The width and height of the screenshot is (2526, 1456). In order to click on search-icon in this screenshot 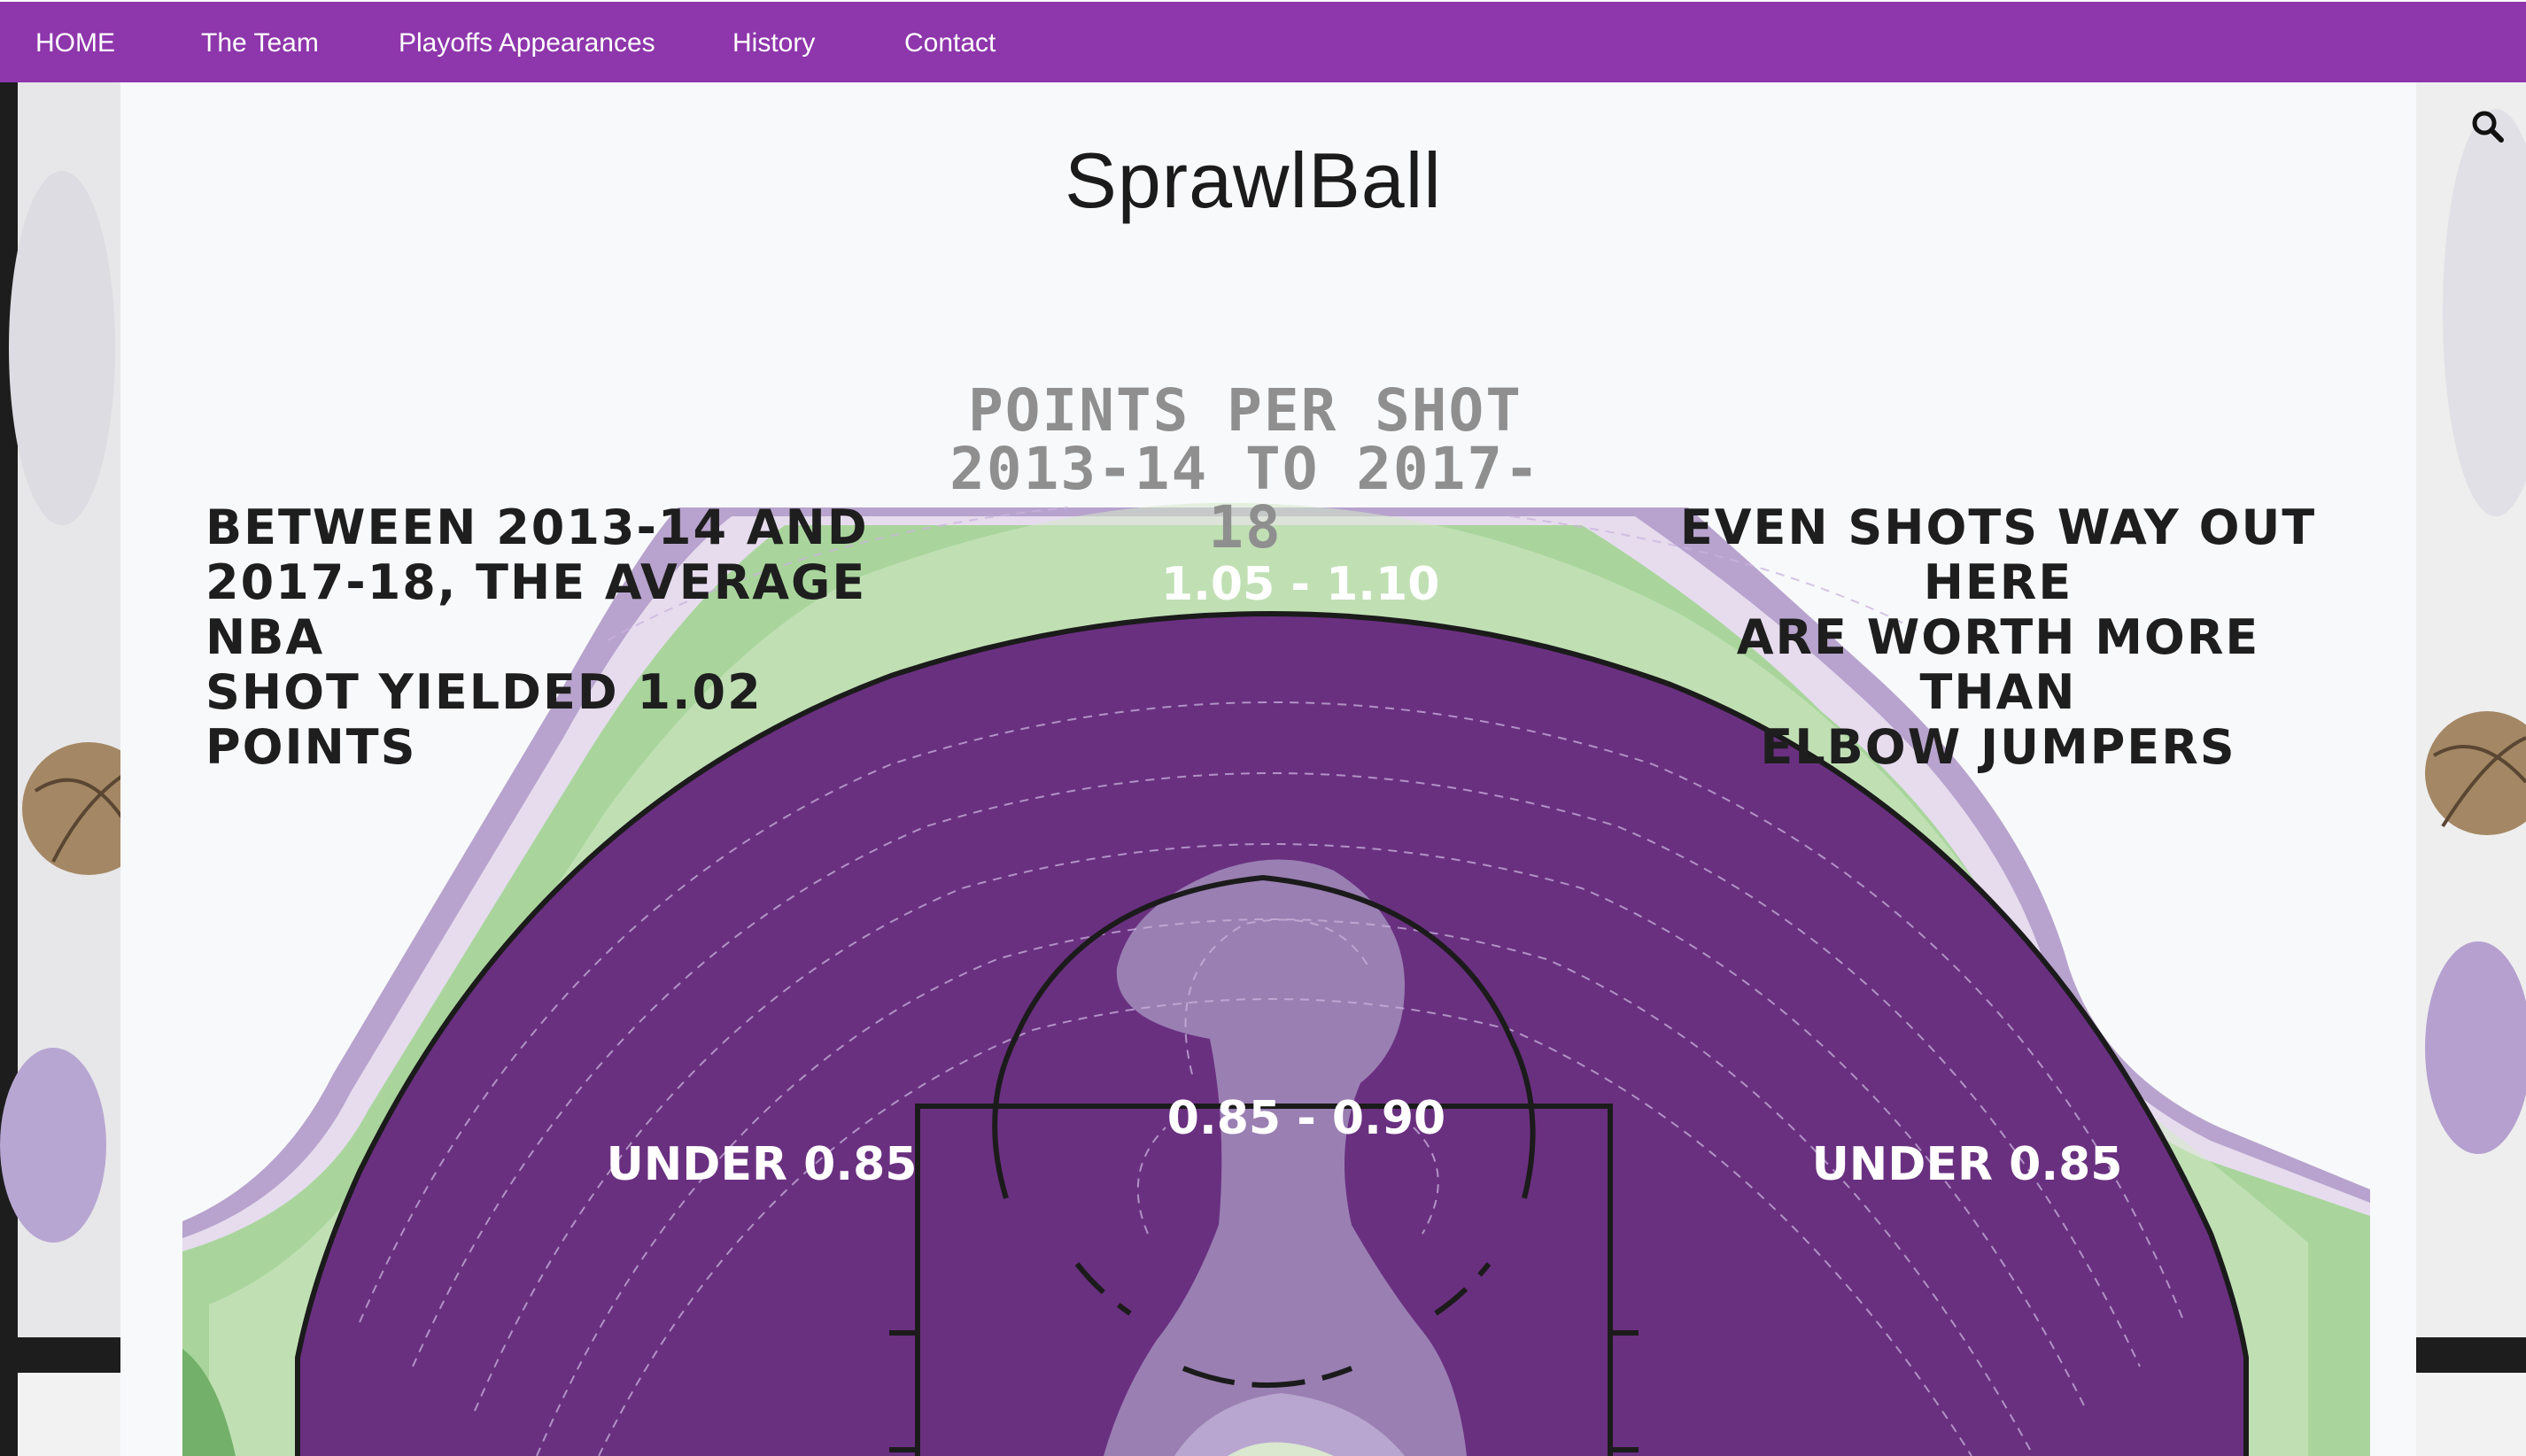, I will do `click(2488, 127)`.